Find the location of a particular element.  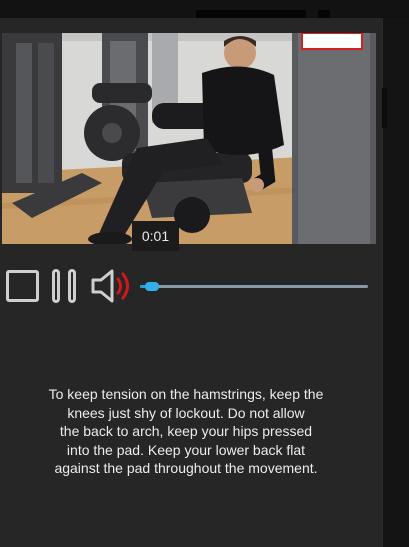

pause-button is located at coordinates (65, 286).